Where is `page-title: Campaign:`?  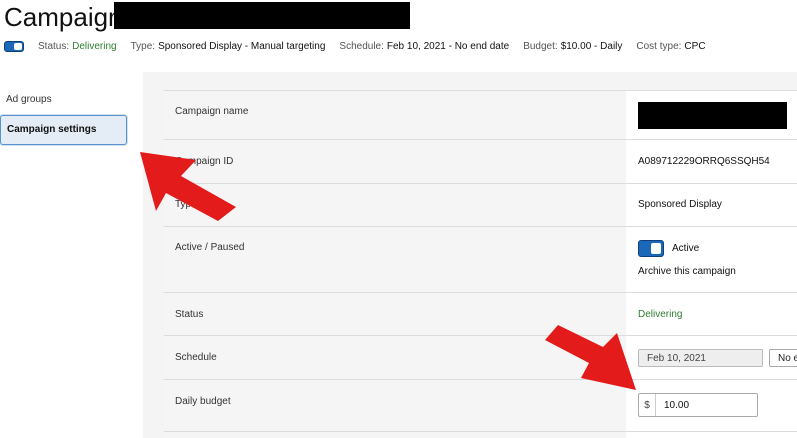
page-title: Campaign: is located at coordinates (67, 17).